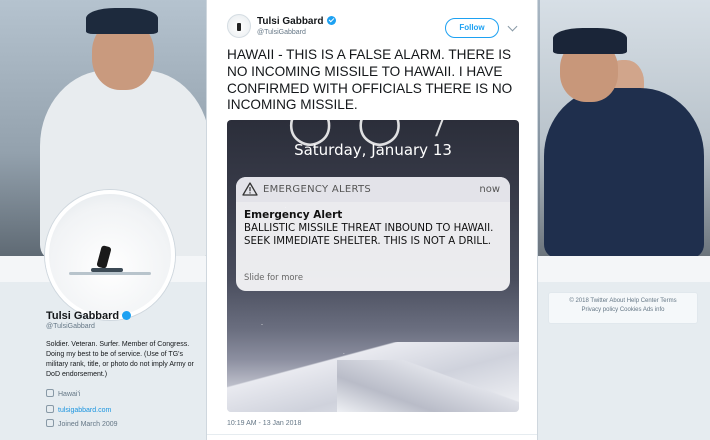 This screenshot has height=440, width=710. Describe the element at coordinates (89, 316) in the screenshot. I see `profile-name: Tulsi Gabbard` at that location.